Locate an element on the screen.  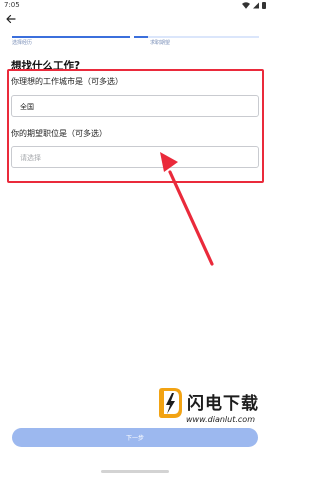
watermark-name: 闪电下载 is located at coordinates (223, 404).